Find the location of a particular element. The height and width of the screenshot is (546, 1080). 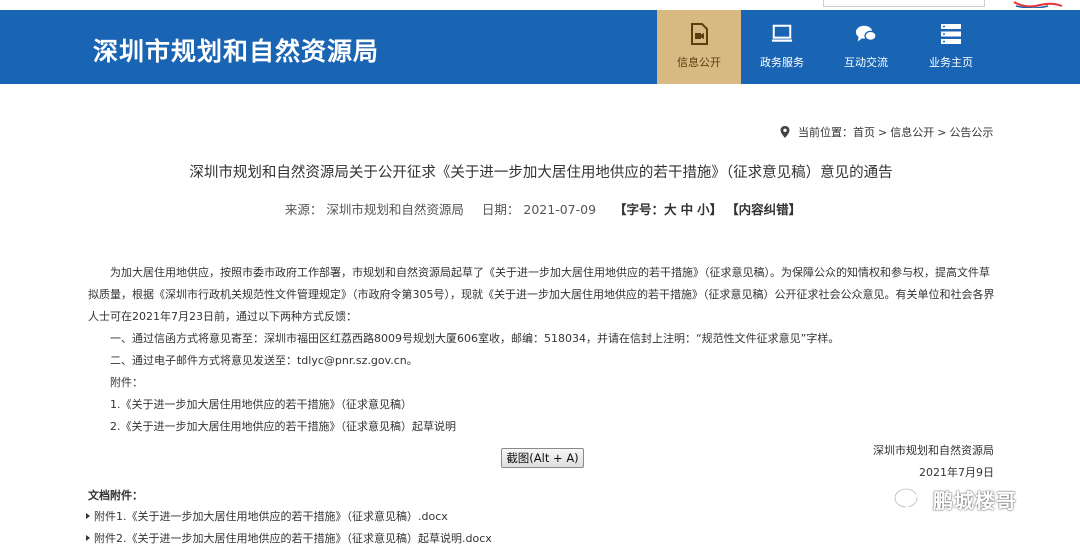

nav-item-interaction: 互动交流 is located at coordinates (866, 47).